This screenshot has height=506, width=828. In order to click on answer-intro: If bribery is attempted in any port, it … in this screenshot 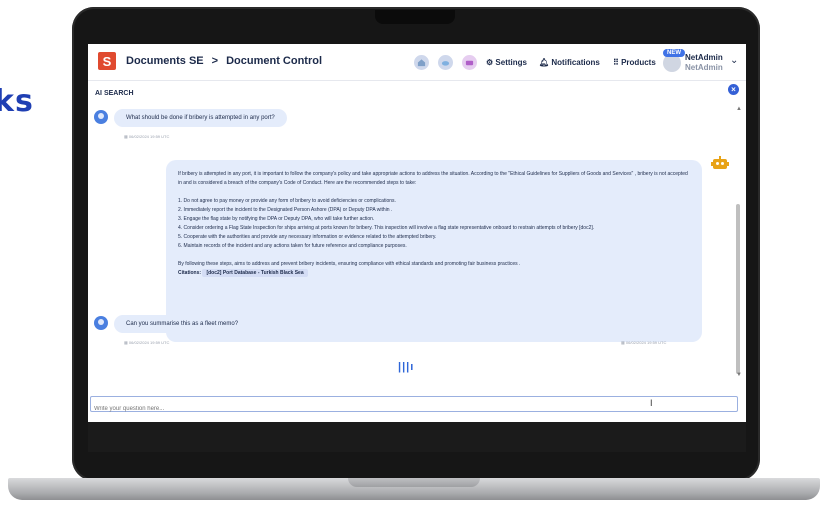, I will do `click(433, 178)`.